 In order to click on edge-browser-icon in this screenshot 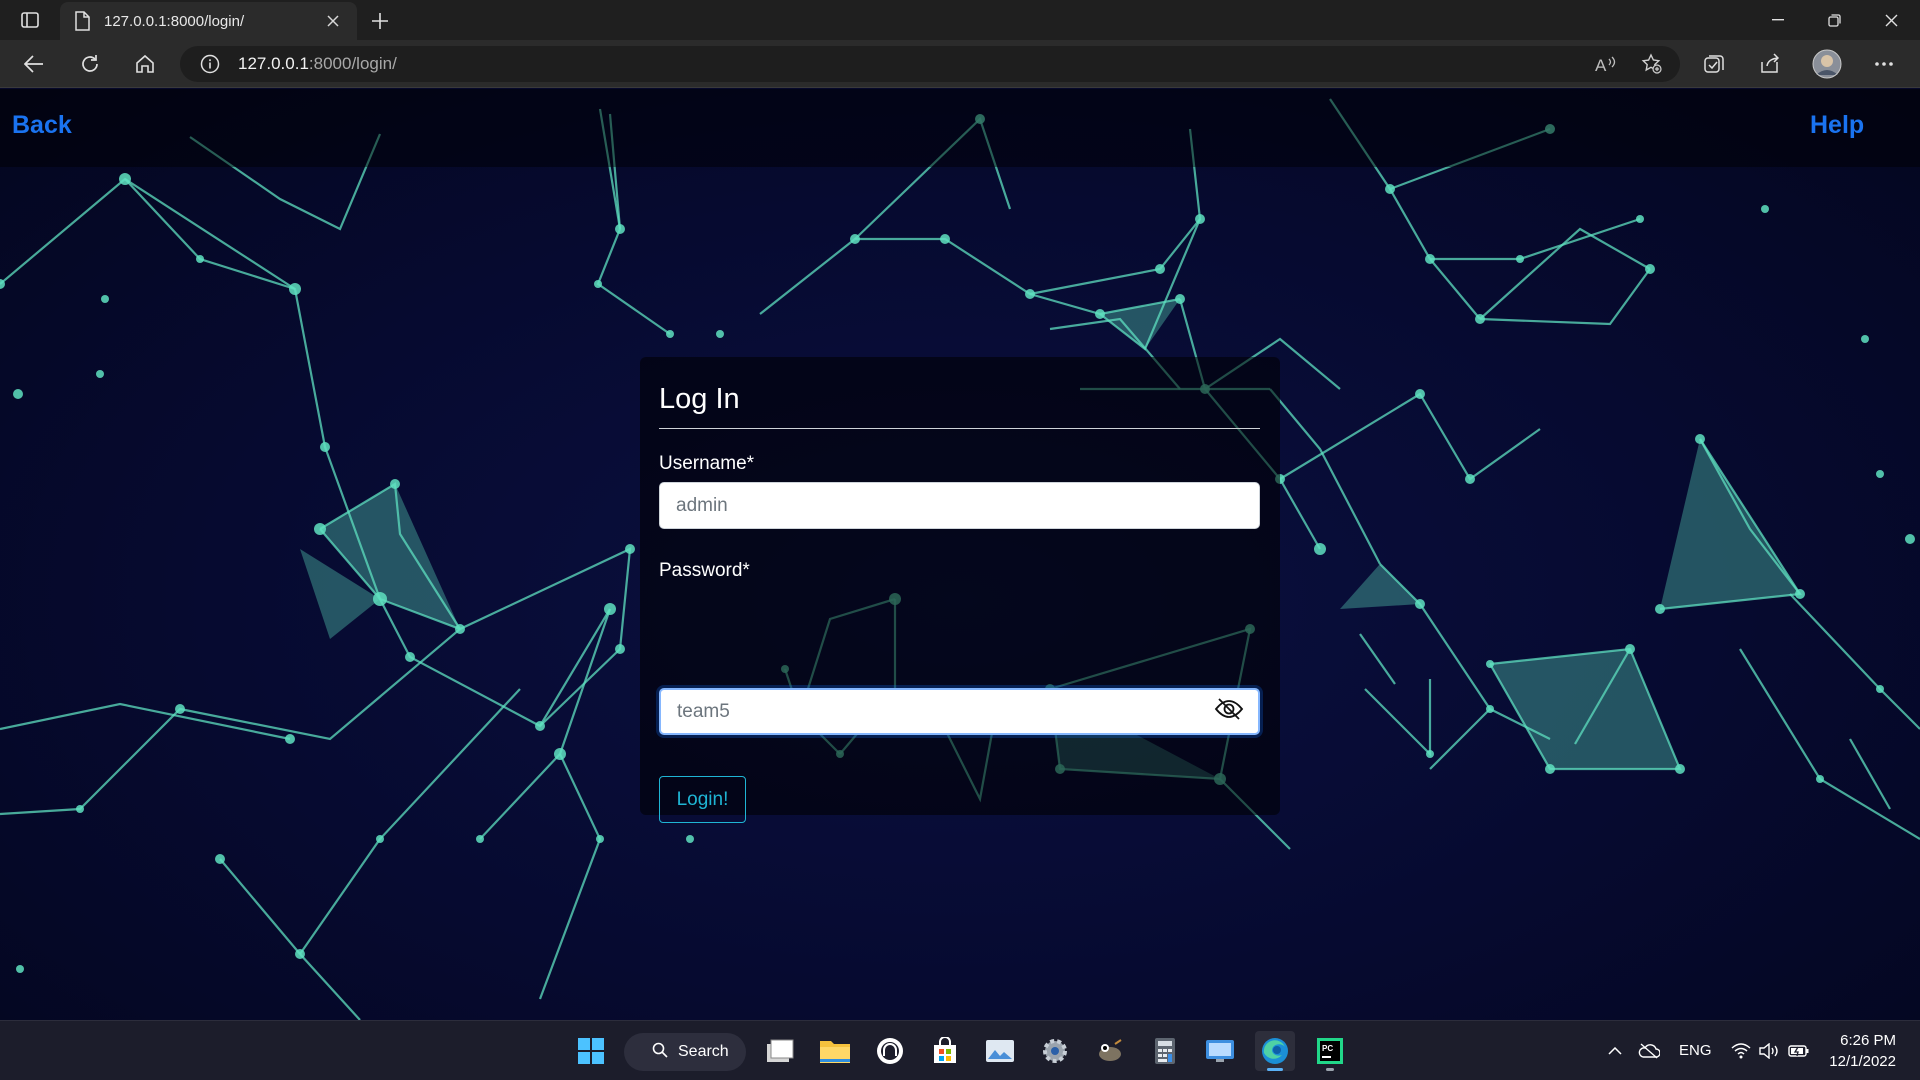, I will do `click(1275, 1051)`.